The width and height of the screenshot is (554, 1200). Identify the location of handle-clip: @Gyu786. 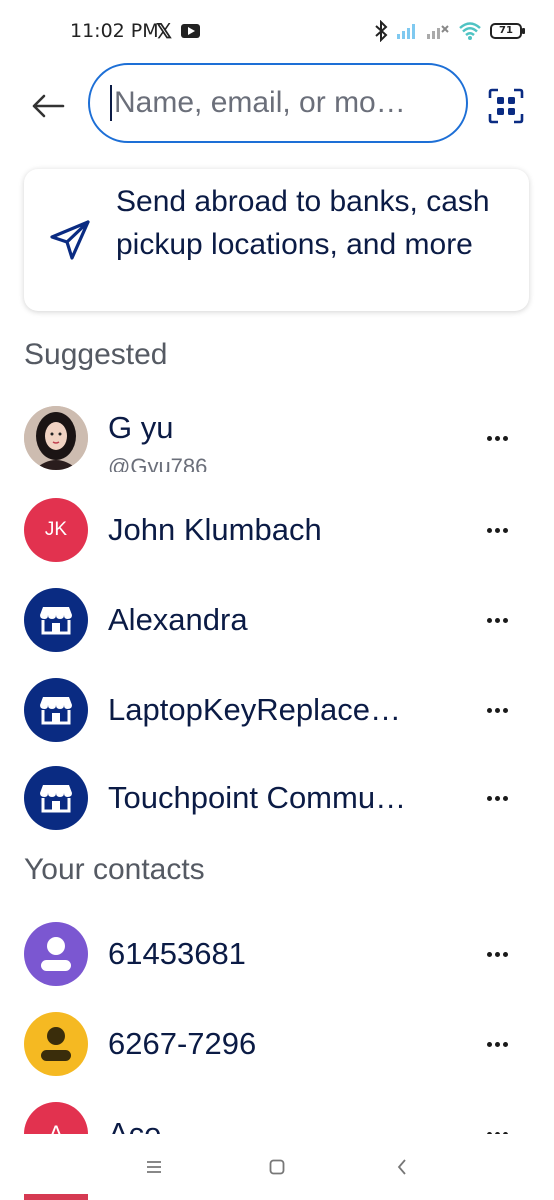
(258, 461).